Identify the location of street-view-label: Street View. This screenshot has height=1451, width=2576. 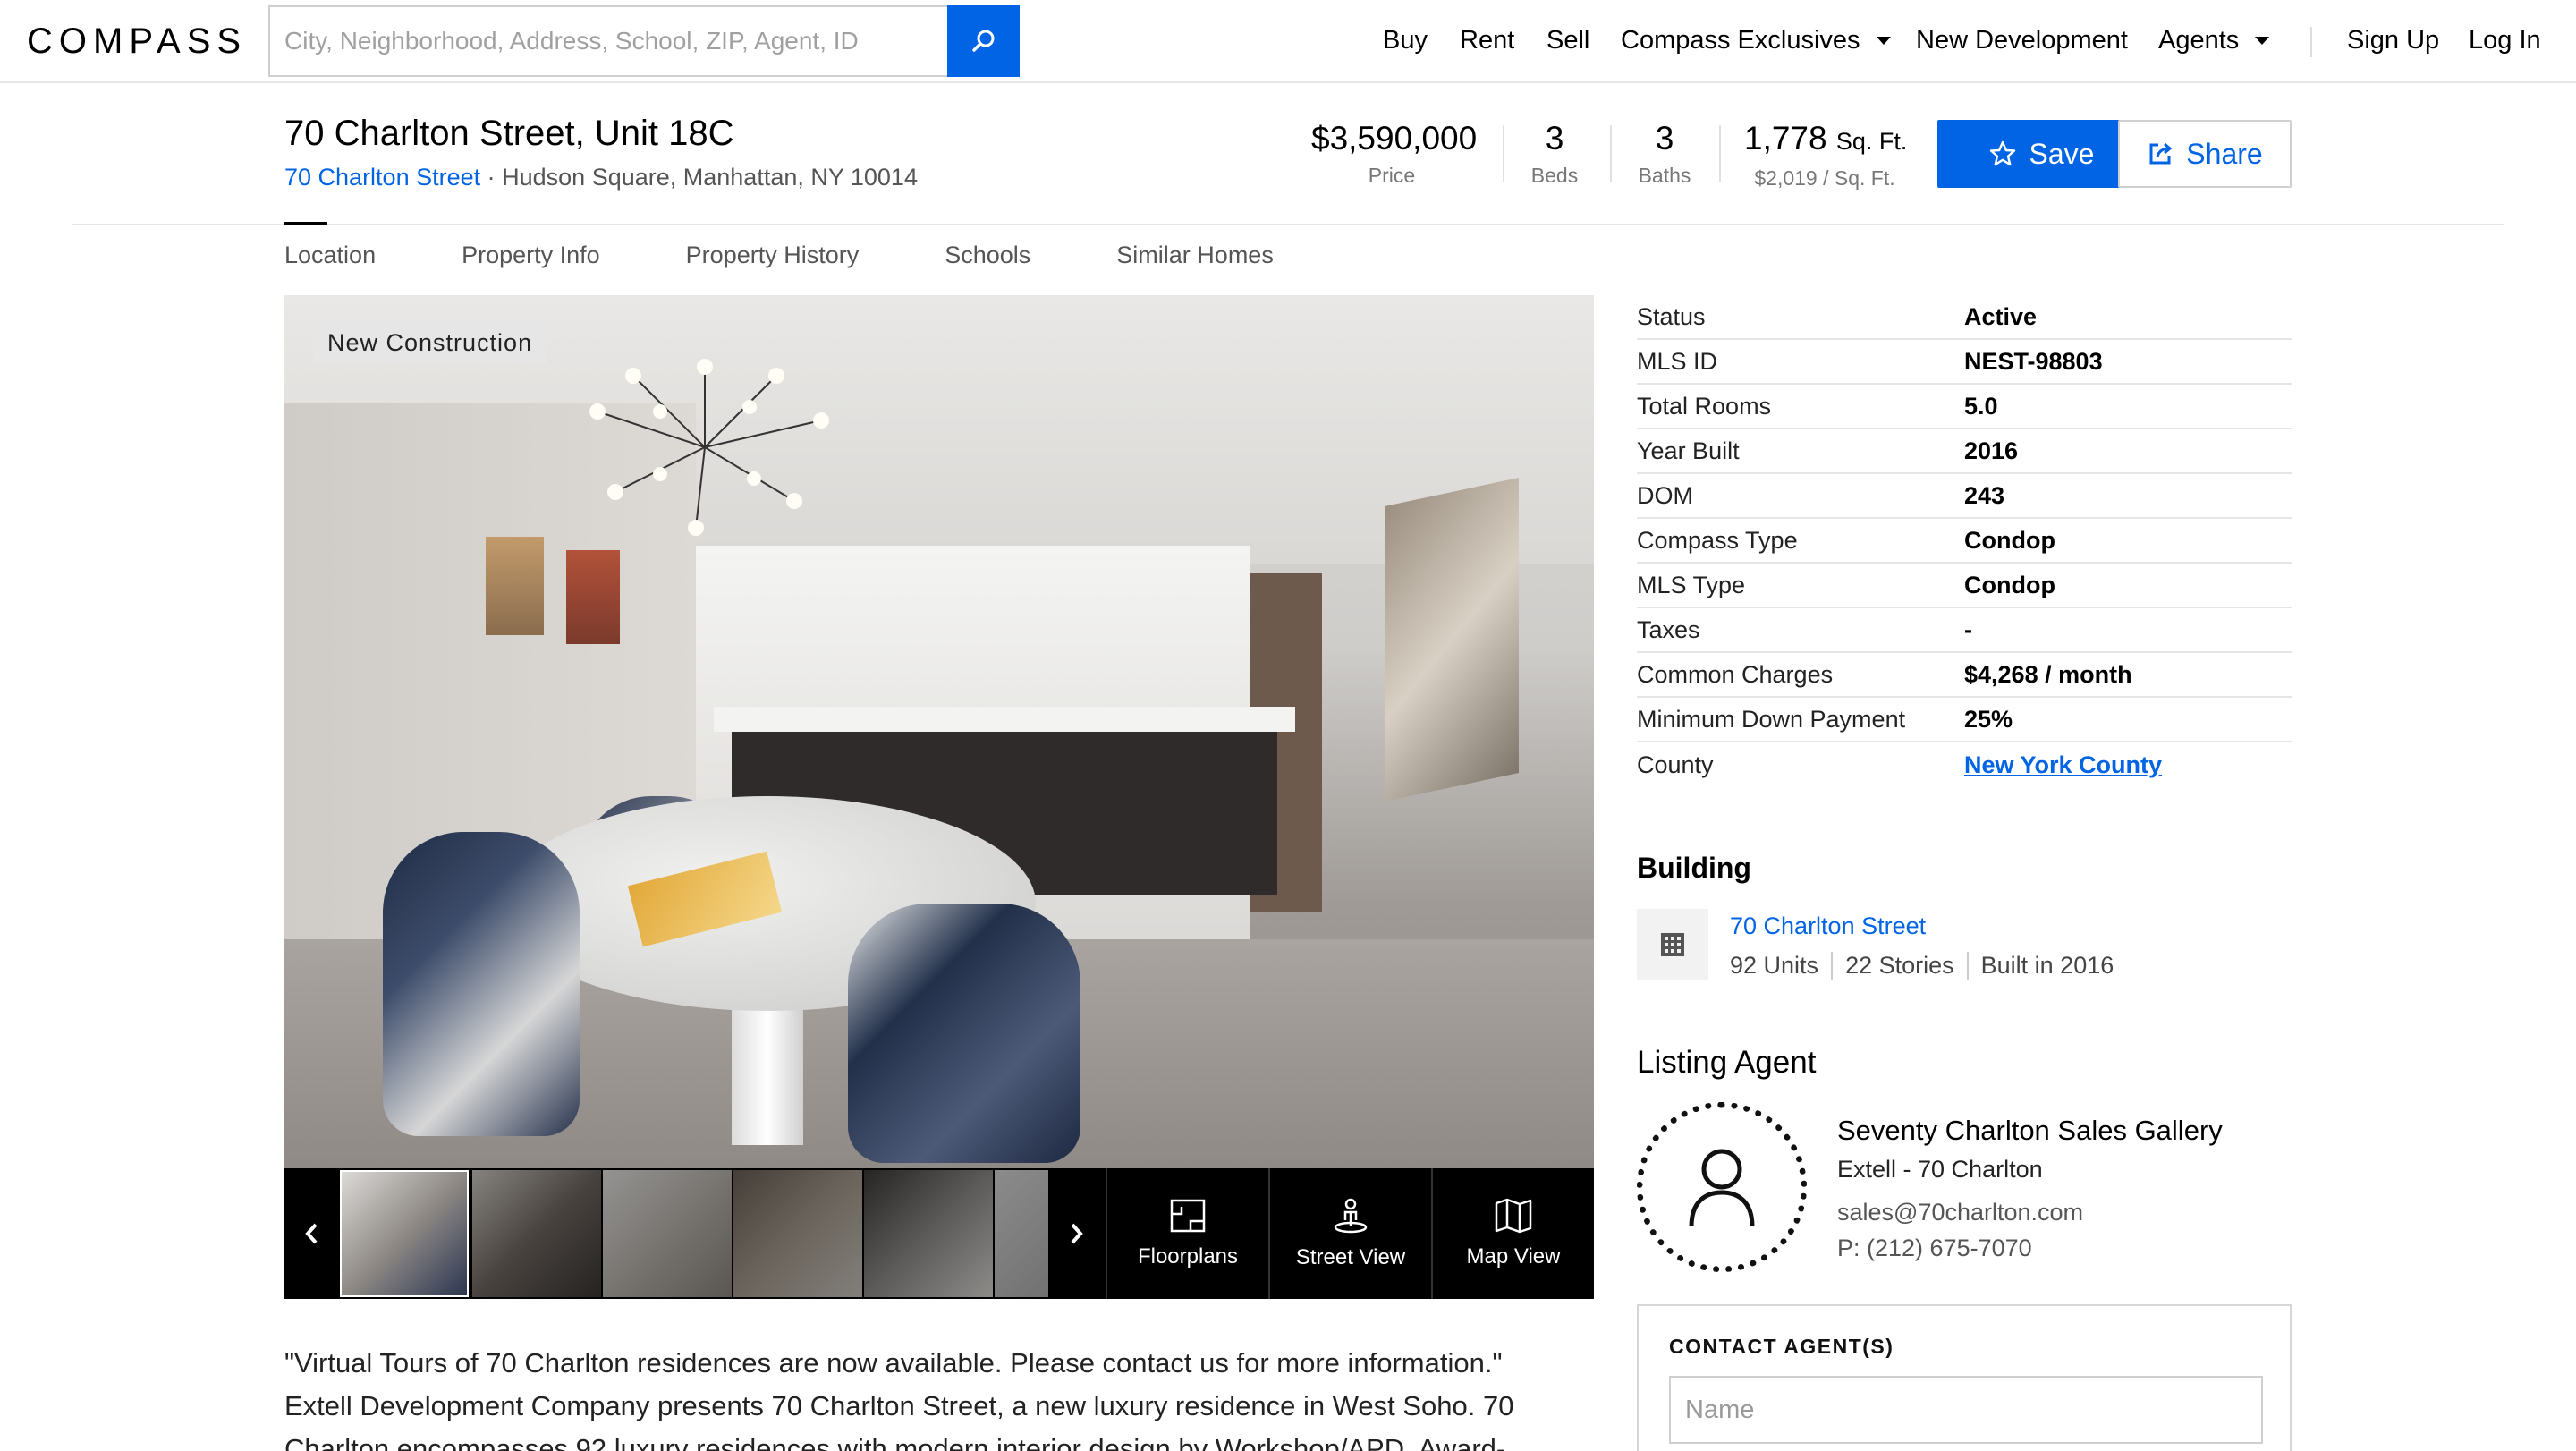
(1350, 1257).